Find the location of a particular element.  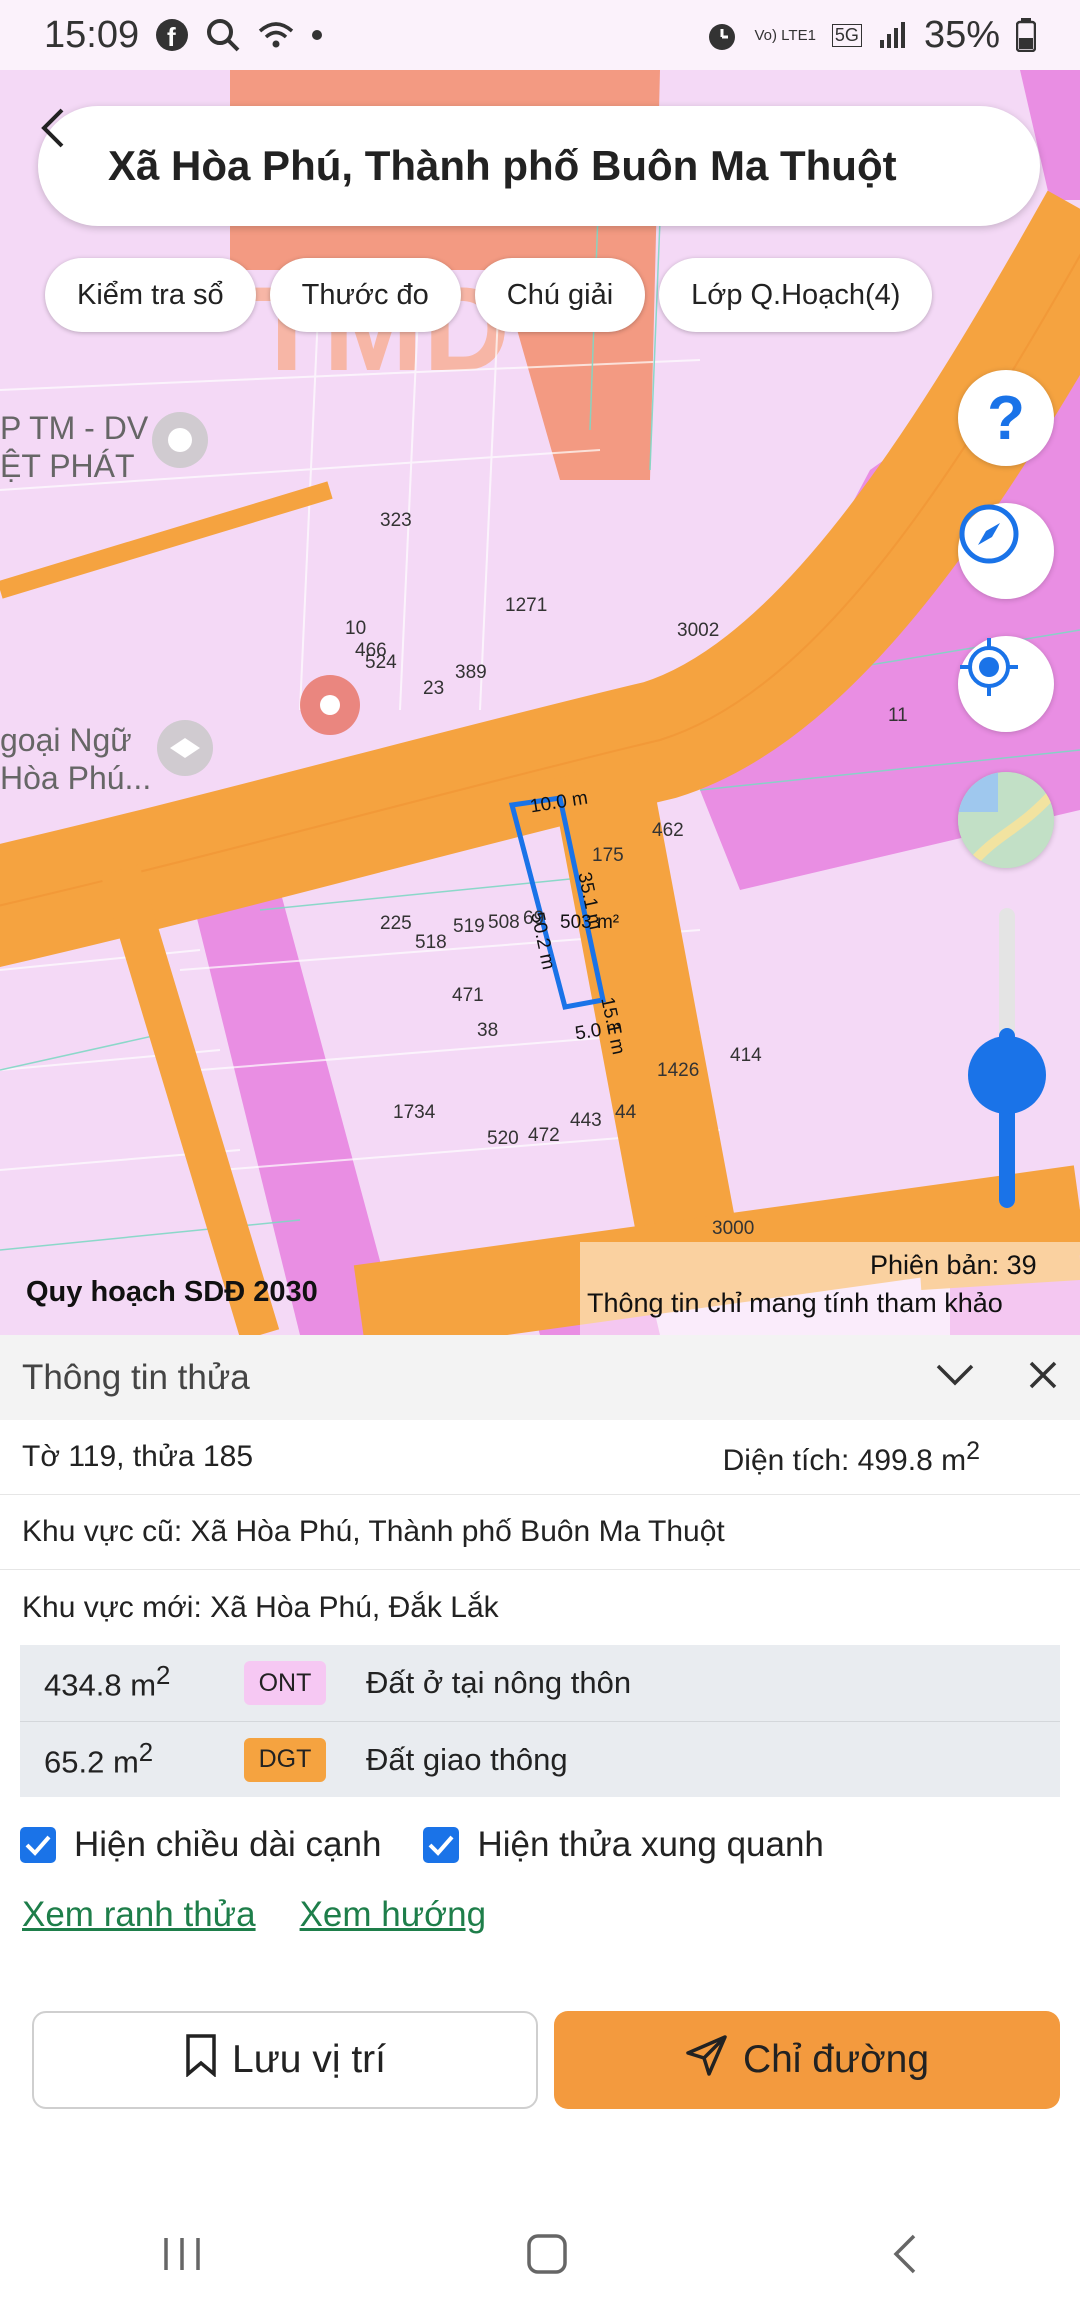

poi-label: goại Ngữ is located at coordinates (66, 740).